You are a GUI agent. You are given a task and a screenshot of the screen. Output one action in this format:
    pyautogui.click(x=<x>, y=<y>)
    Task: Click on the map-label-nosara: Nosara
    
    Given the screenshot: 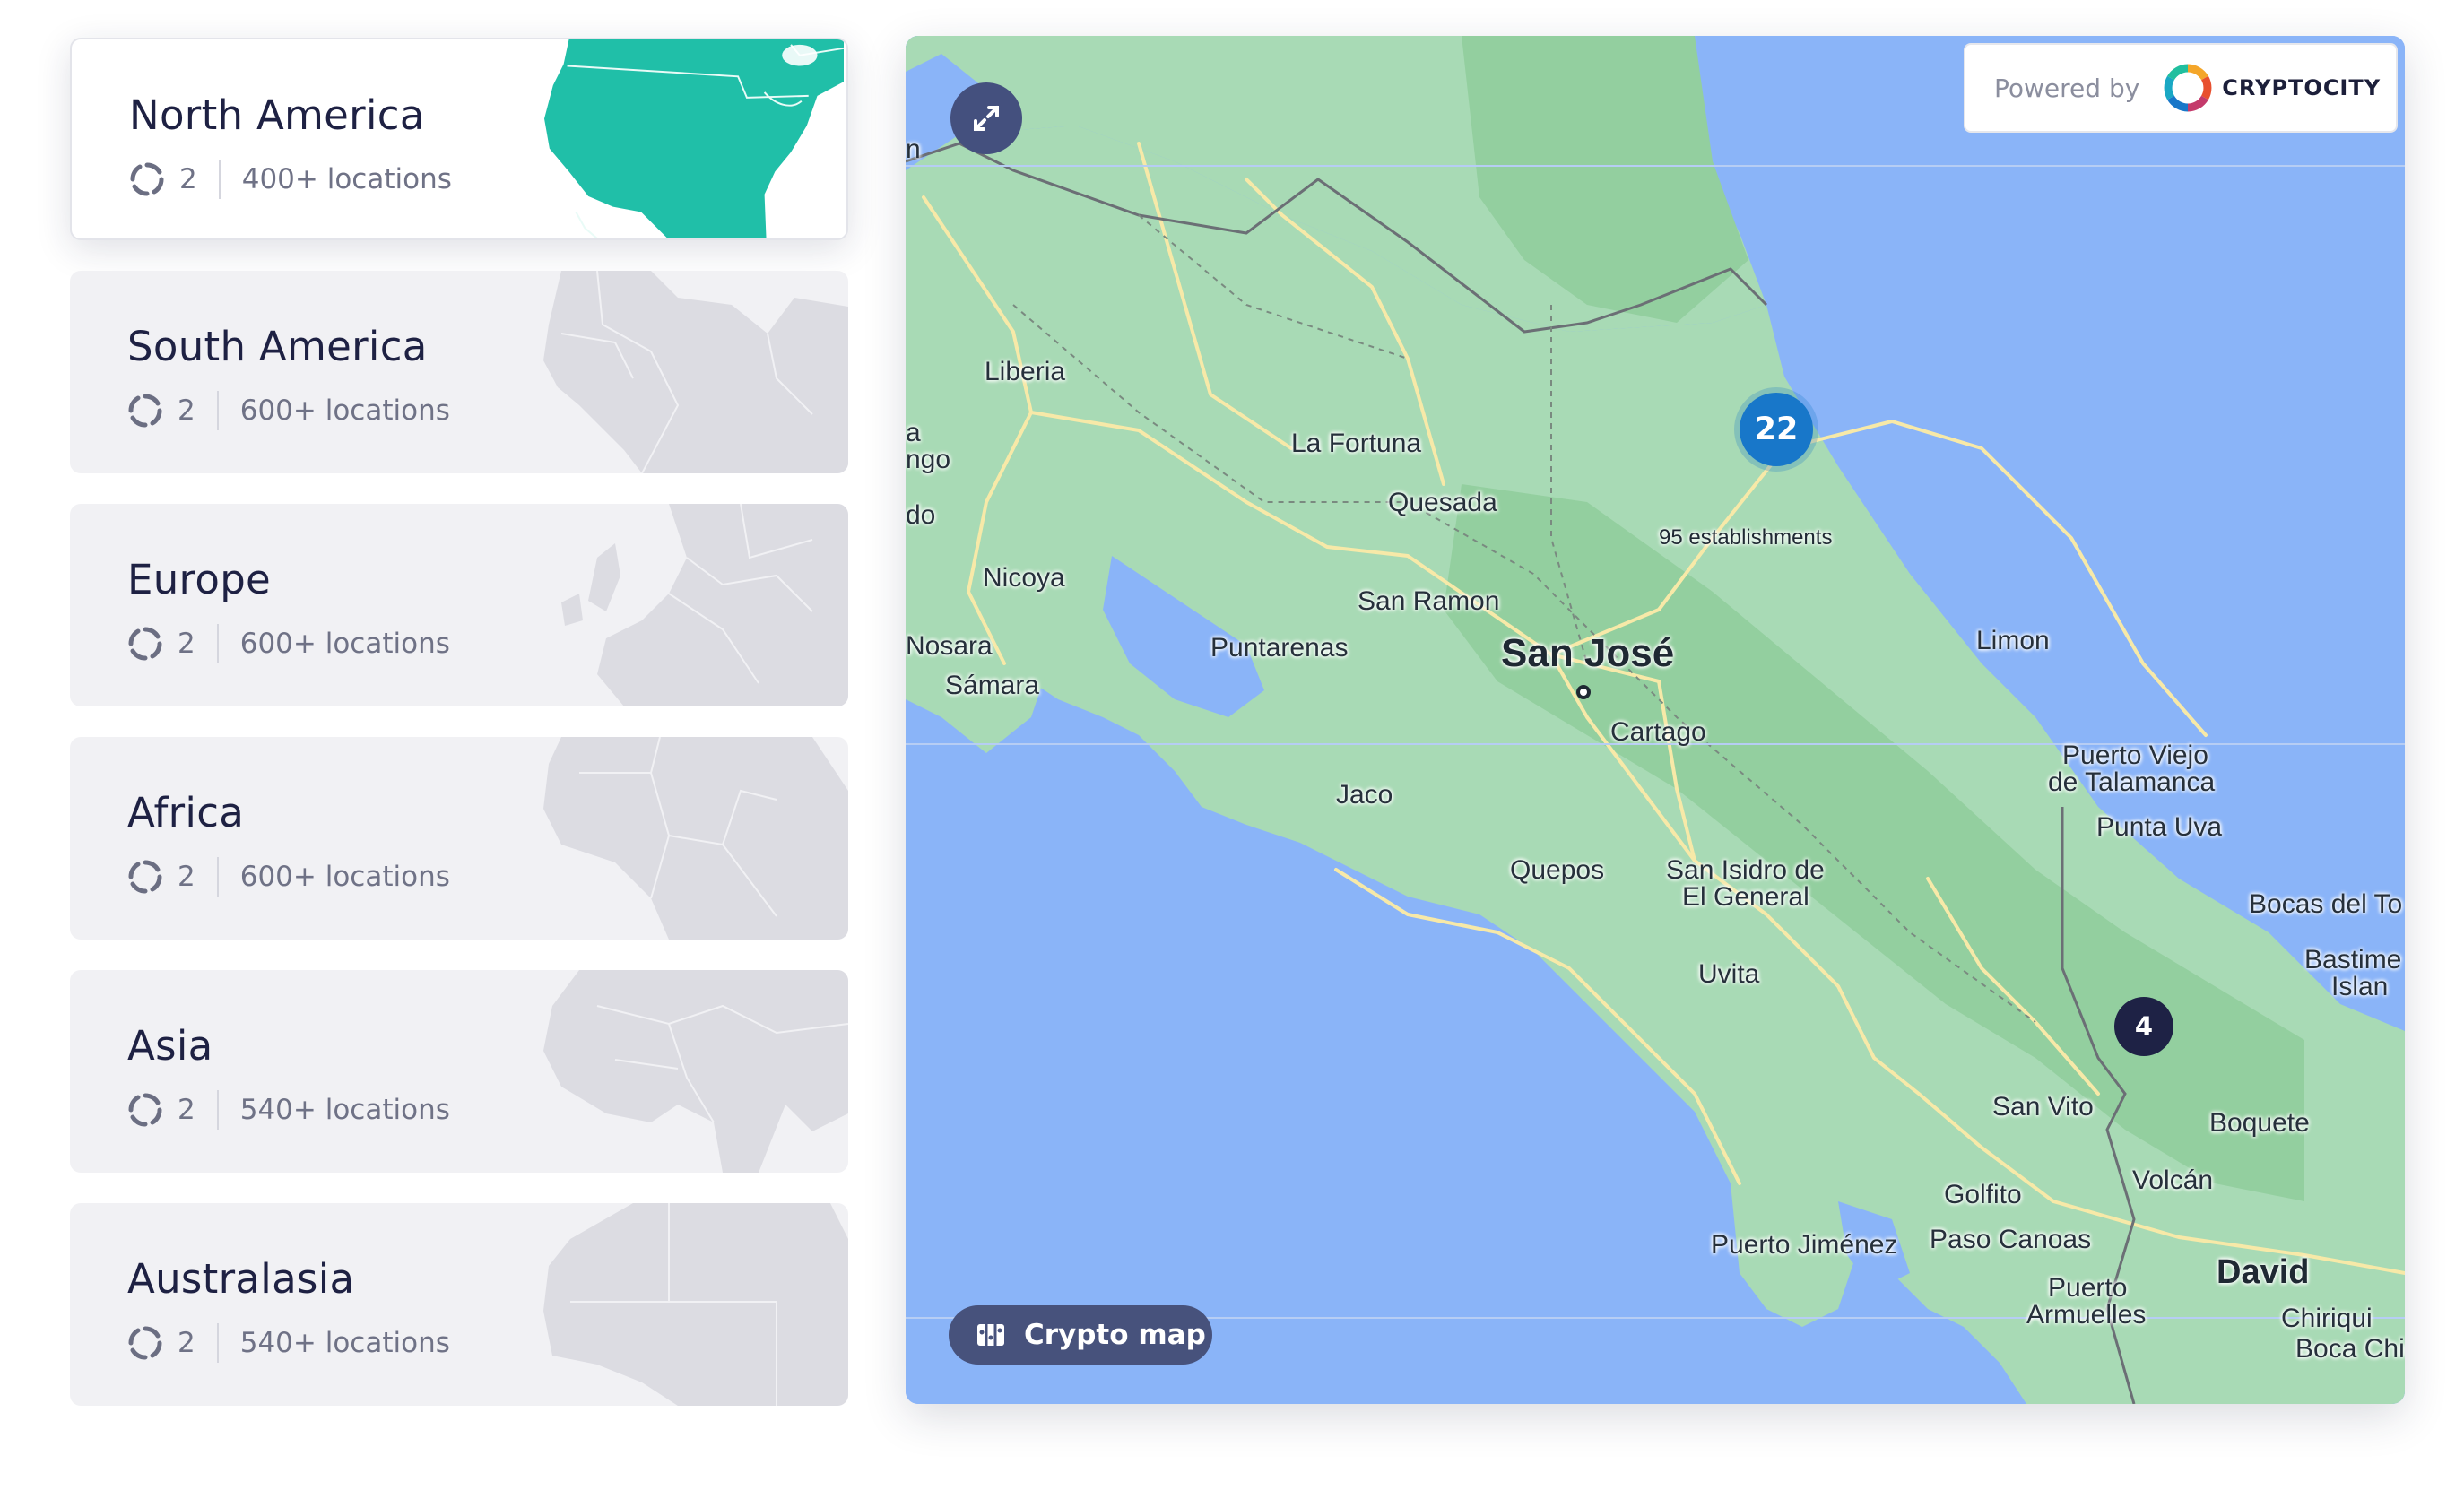 What is the action you would take?
    pyautogui.click(x=949, y=646)
    